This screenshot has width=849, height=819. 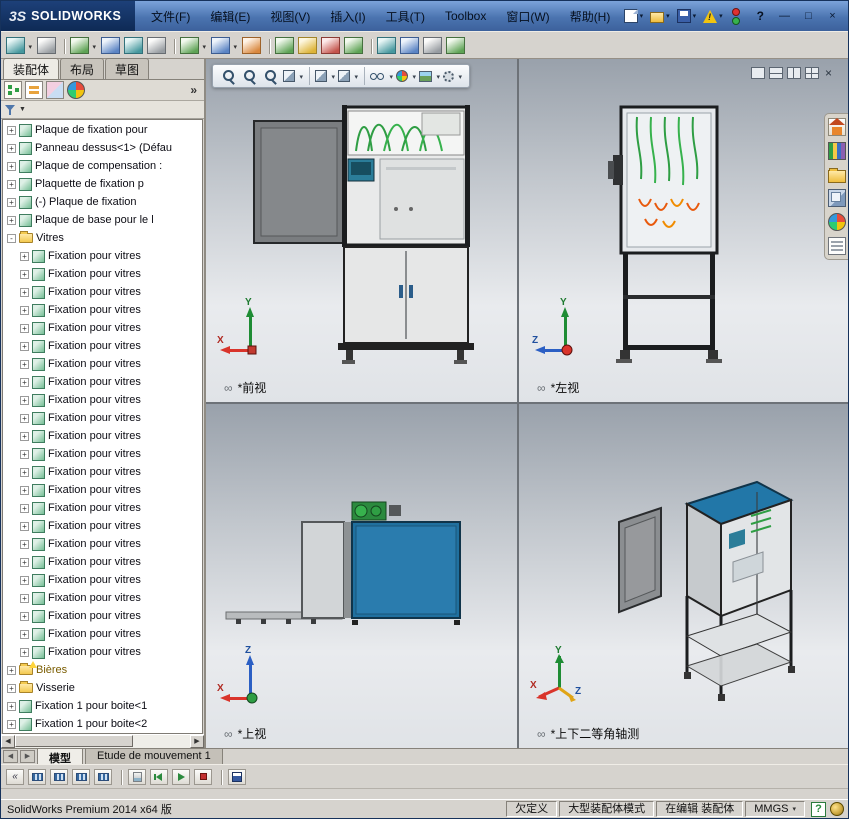 What do you see at coordinates (250, 76) in the screenshot?
I see `zoom-to-area-icon` at bounding box center [250, 76].